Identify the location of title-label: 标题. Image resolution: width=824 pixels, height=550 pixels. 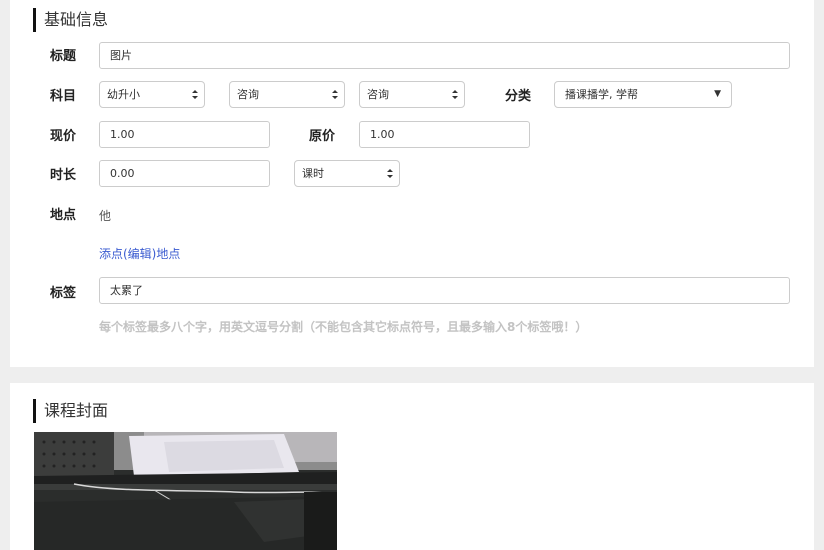
(63, 56).